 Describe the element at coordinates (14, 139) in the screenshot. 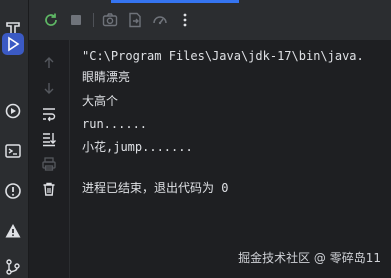

I see `tool-window-strip` at that location.